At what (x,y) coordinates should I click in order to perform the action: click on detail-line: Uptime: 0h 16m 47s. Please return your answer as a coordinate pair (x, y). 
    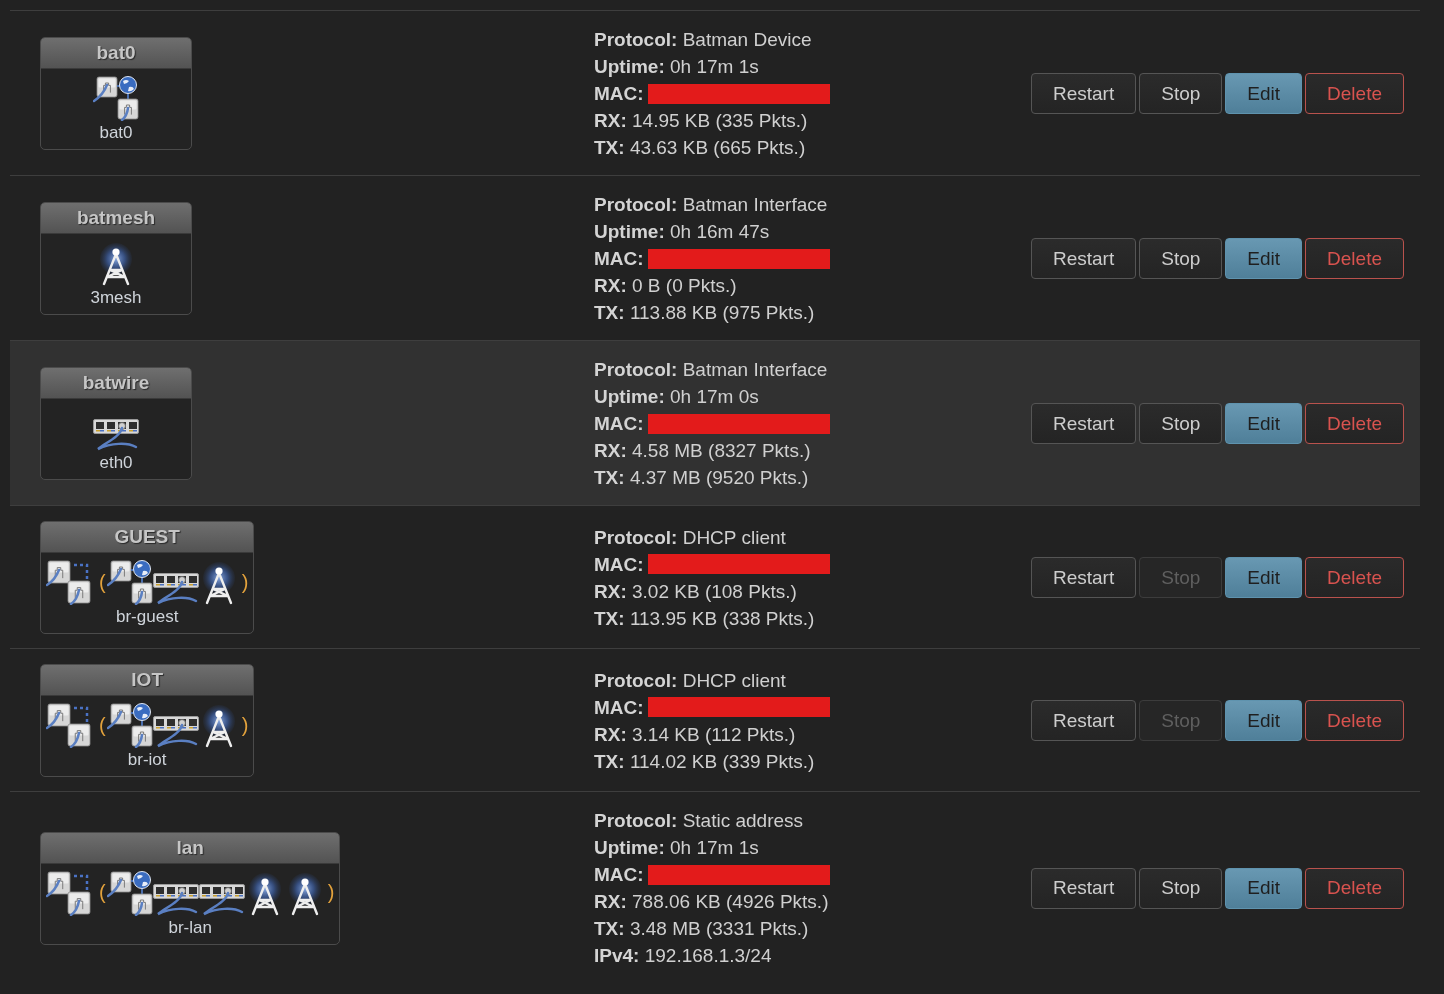
    Looking at the image, I should click on (682, 232).